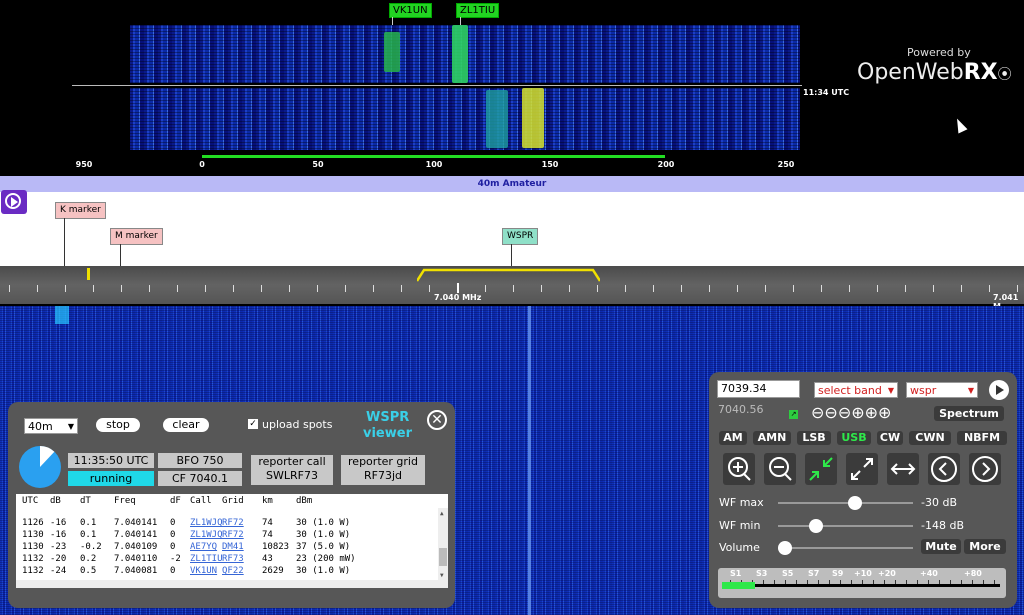 This screenshot has width=1024, height=615. I want to click on table-scrollbar: ▲ ▼, so click(443, 548).